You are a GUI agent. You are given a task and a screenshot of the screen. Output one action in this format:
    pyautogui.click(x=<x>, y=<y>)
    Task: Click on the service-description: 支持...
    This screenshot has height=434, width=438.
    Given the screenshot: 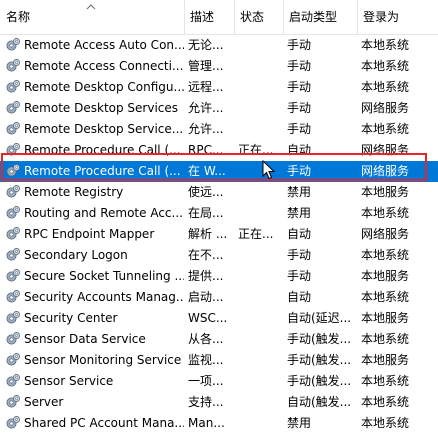 What is the action you would take?
    pyautogui.click(x=206, y=402)
    